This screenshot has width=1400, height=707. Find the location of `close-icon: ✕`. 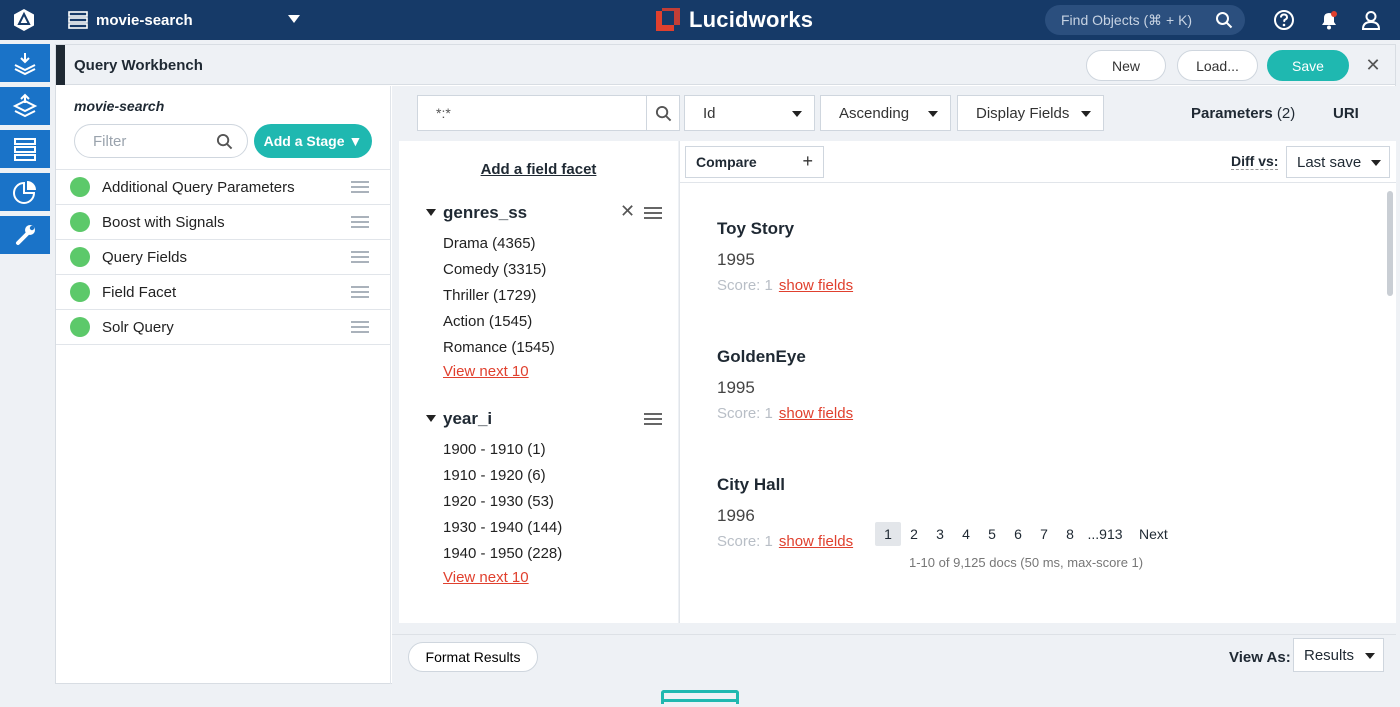

close-icon: ✕ is located at coordinates (1373, 65).